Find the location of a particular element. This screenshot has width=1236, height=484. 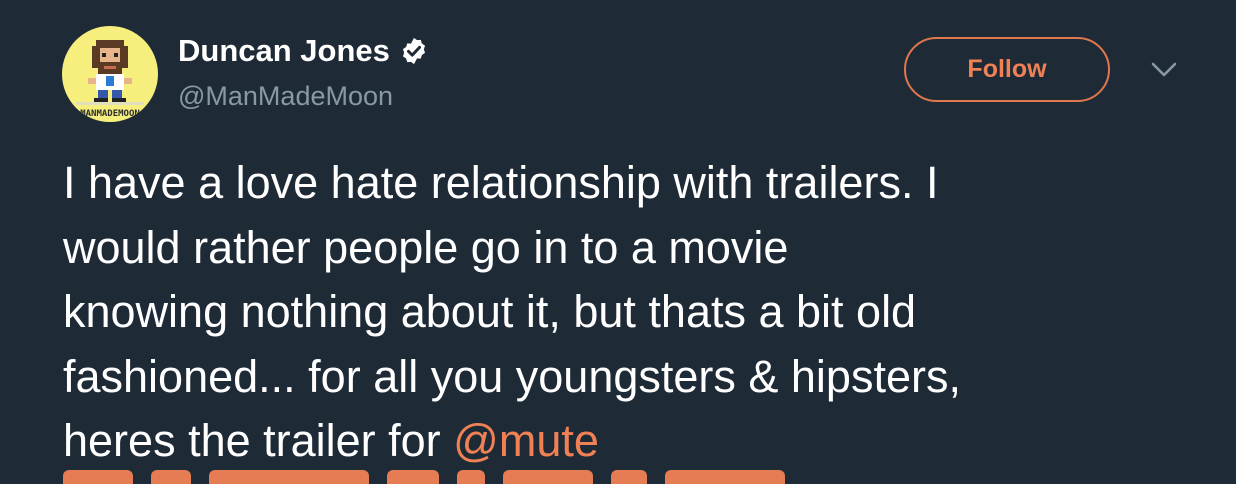

tweet-text-line-5: heres the trailer for @mute is located at coordinates (331, 440).